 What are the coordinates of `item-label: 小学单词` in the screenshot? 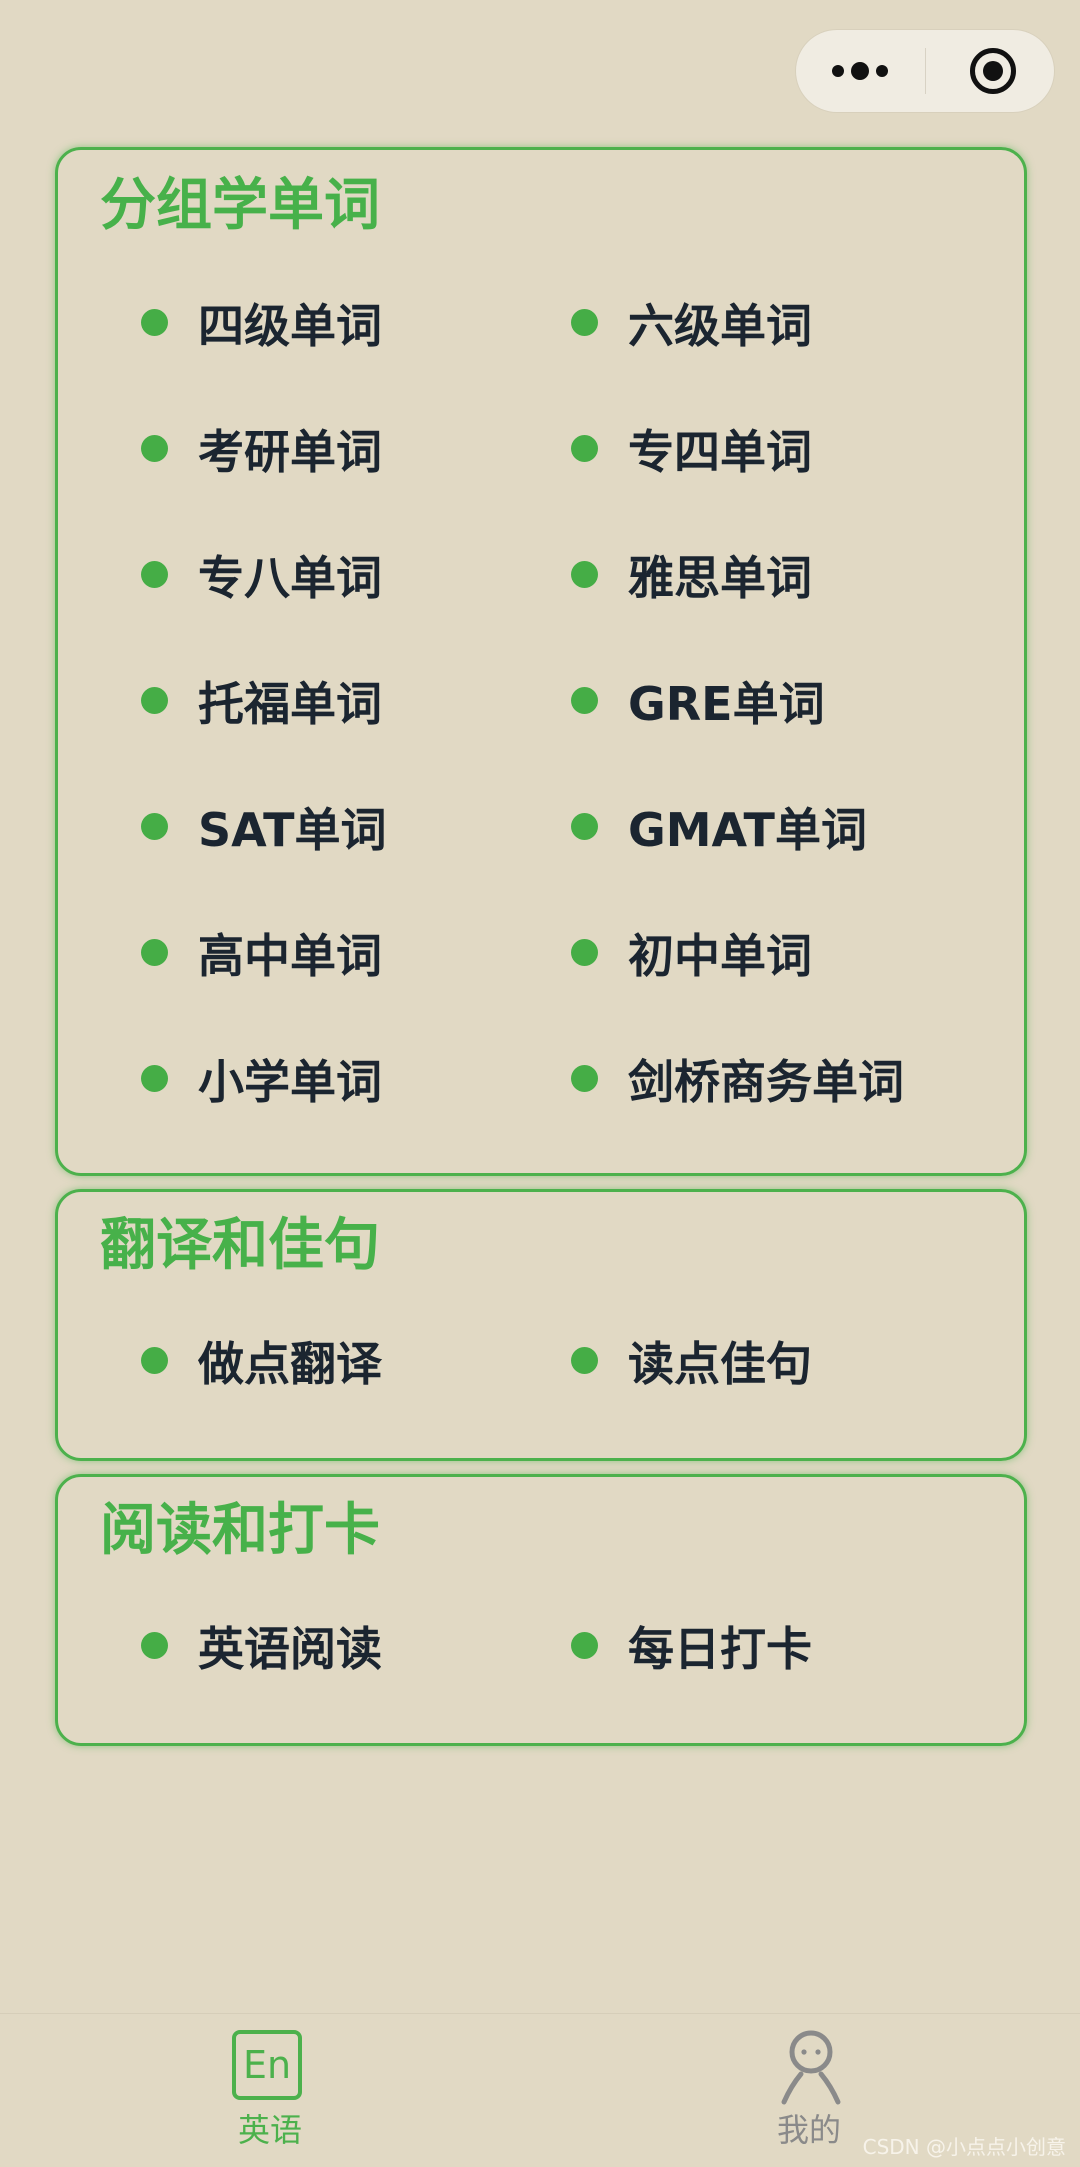 It's located at (290, 1082).